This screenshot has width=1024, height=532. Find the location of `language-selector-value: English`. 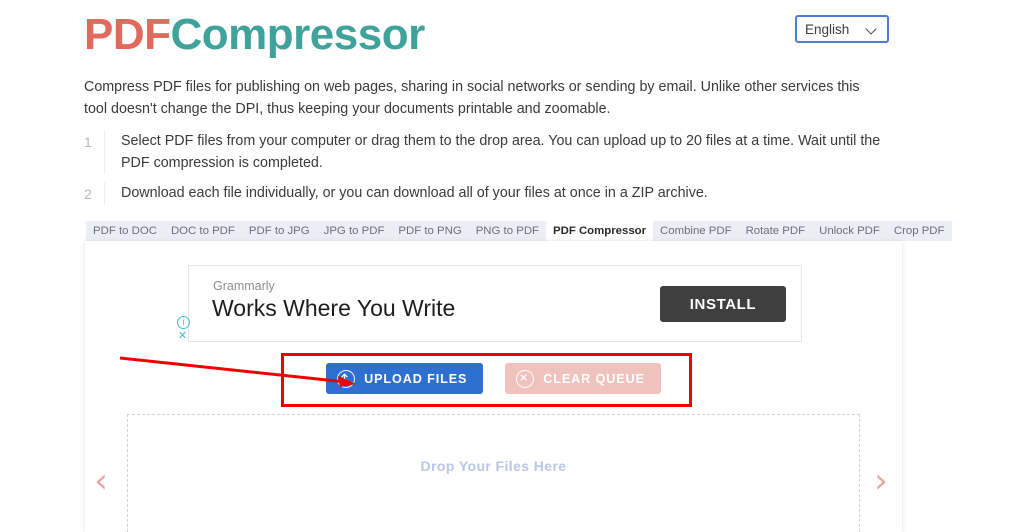

language-selector-value: English is located at coordinates (827, 29).